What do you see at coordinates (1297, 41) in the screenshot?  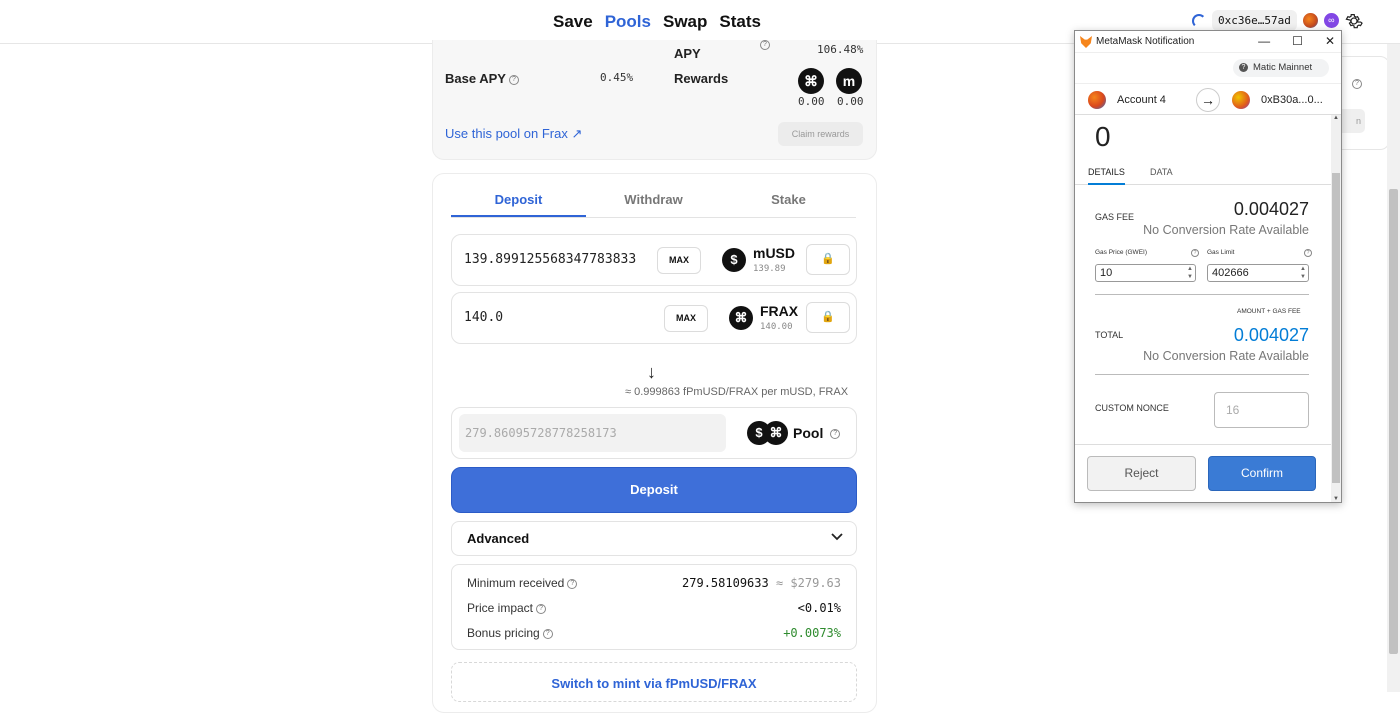 I see `maximize-icon: ☐` at bounding box center [1297, 41].